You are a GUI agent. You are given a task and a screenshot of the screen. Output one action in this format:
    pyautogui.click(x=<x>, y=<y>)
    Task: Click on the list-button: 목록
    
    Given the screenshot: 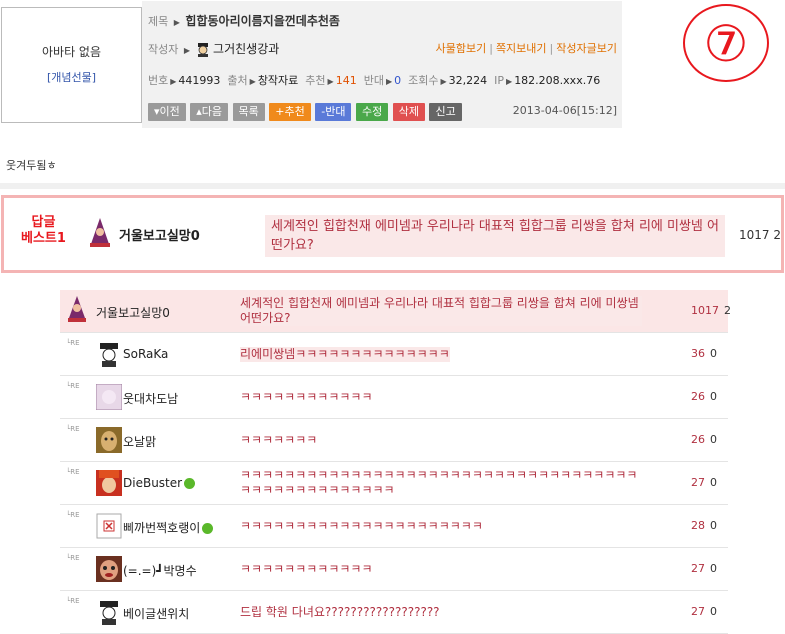 What is the action you would take?
    pyautogui.click(x=248, y=112)
    